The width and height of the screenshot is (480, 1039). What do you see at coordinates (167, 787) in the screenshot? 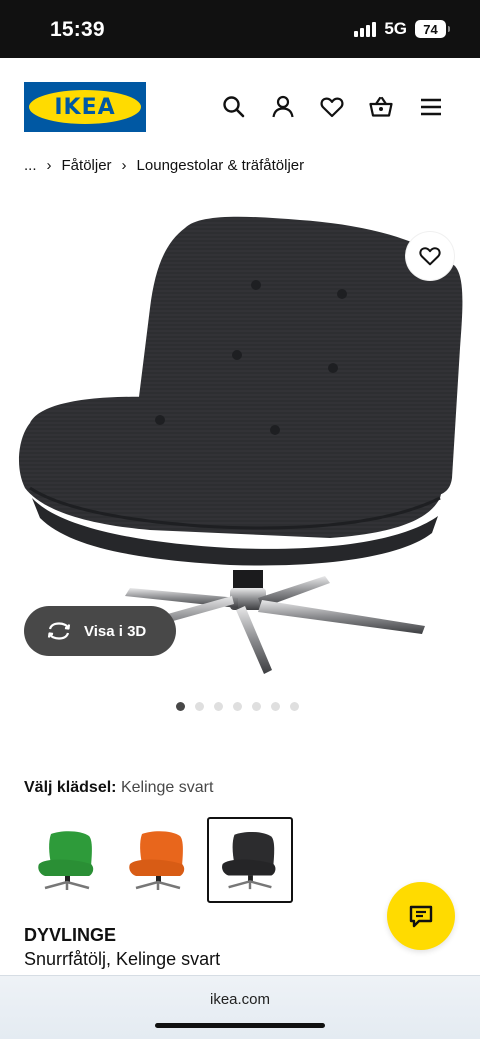
I see `upholstery-selected-value: Kelinge svart` at bounding box center [167, 787].